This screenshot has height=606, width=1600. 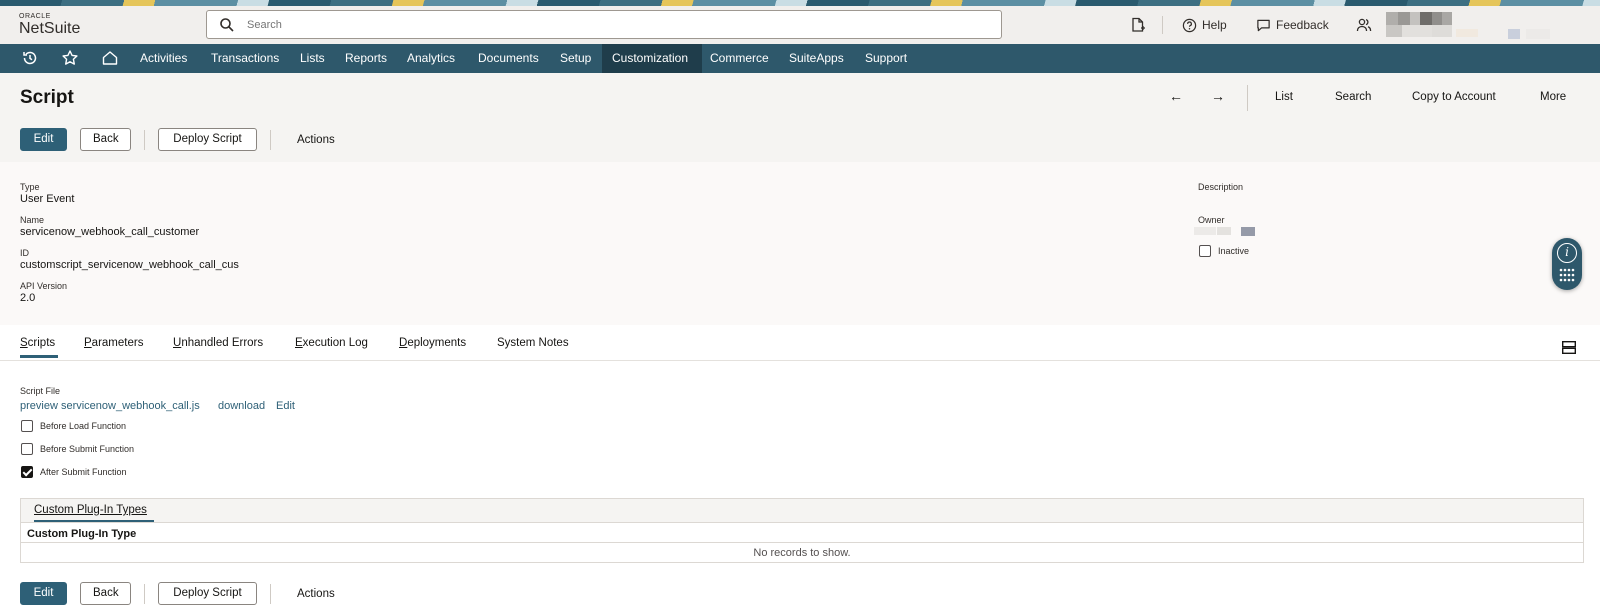 I want to click on type-label: Type, so click(x=30, y=187).